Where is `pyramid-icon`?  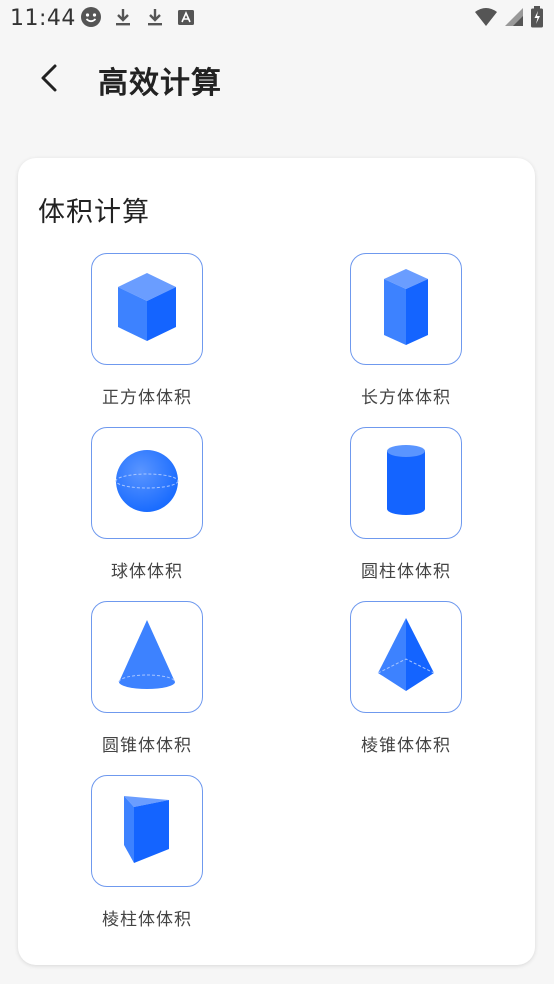
pyramid-icon is located at coordinates (406, 657).